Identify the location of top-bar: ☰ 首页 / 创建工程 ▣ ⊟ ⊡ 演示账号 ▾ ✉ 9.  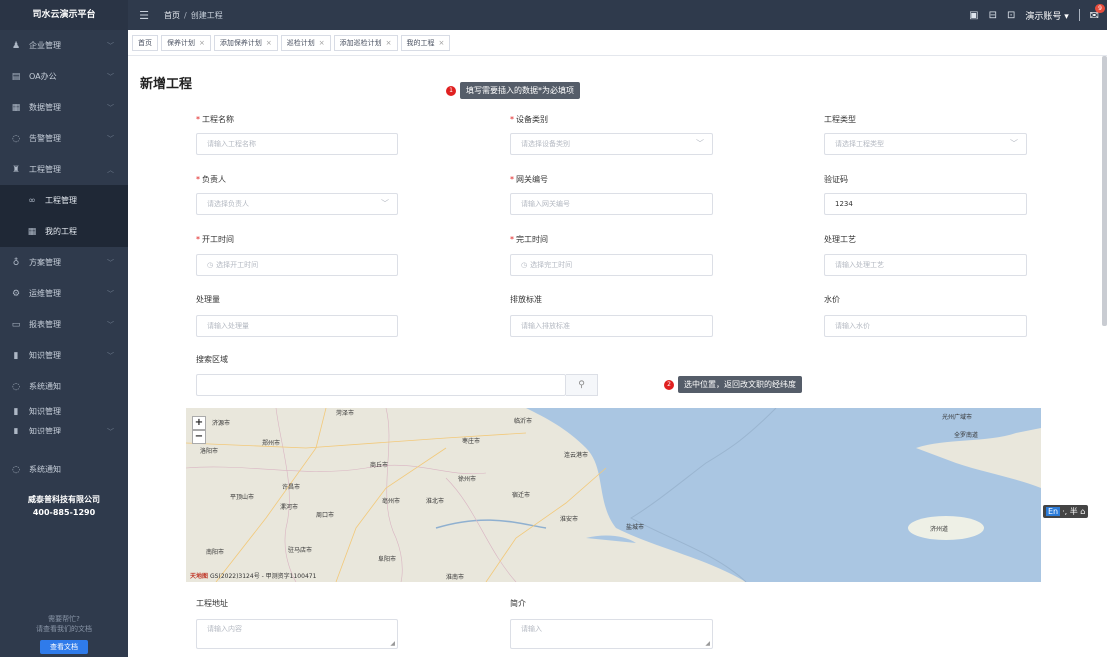
(617, 15).